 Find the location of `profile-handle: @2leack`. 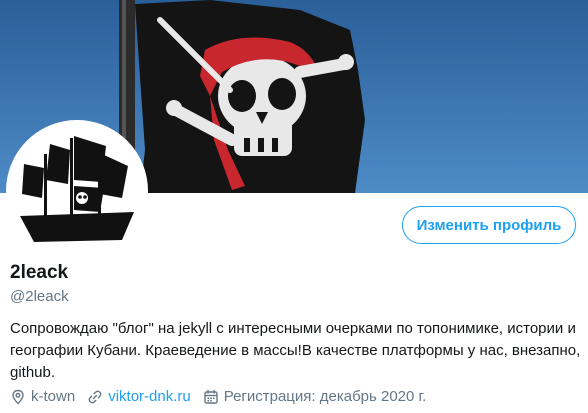

profile-handle: @2leack is located at coordinates (39, 296).